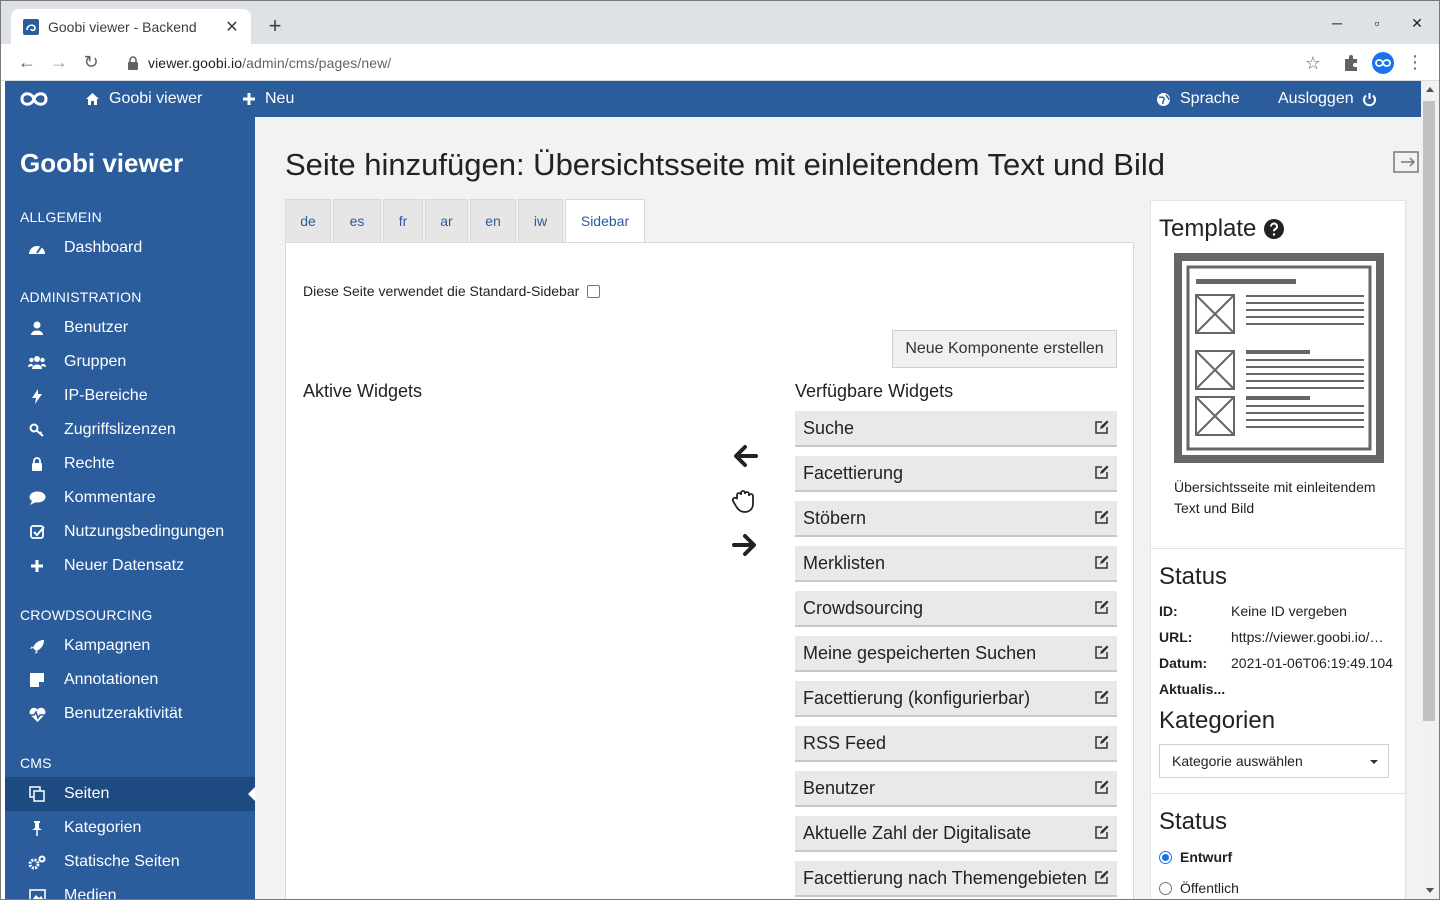 The image size is (1440, 900). What do you see at coordinates (130, 362) in the screenshot?
I see `sidebar-item-groups: Gruppen` at bounding box center [130, 362].